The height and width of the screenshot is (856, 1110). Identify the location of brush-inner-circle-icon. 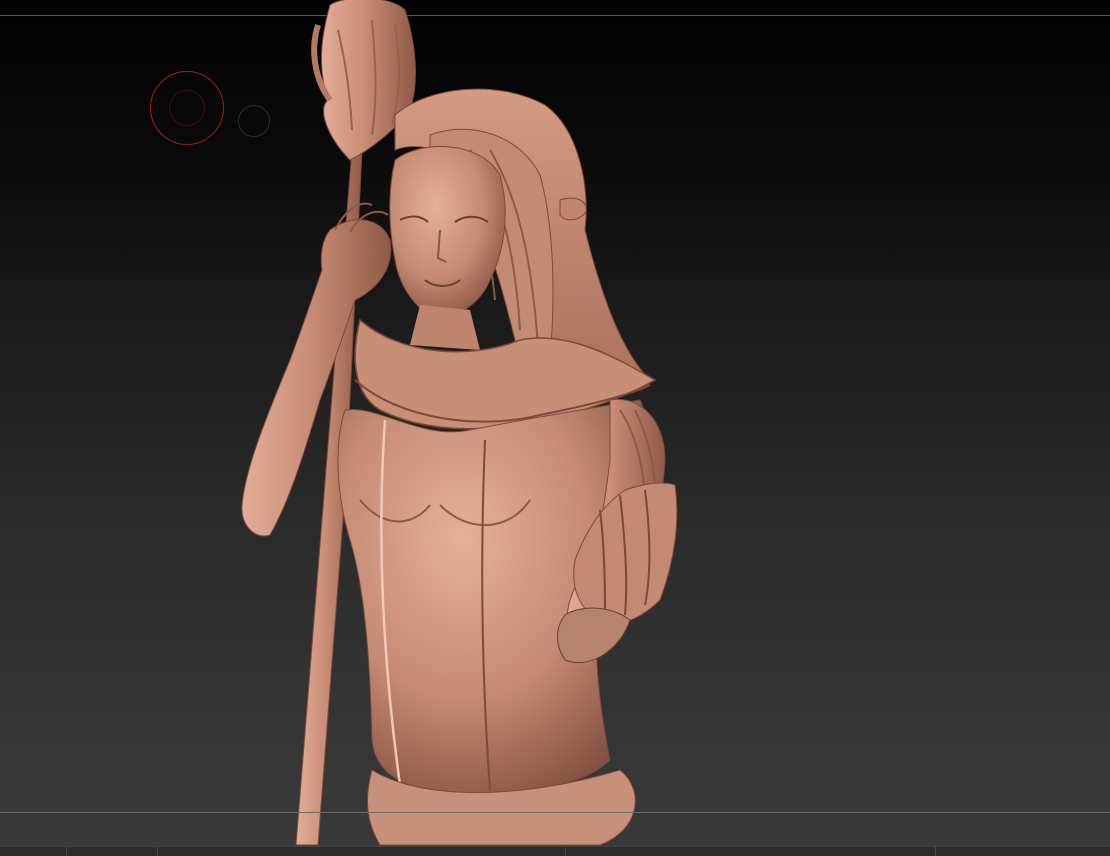
(187, 108).